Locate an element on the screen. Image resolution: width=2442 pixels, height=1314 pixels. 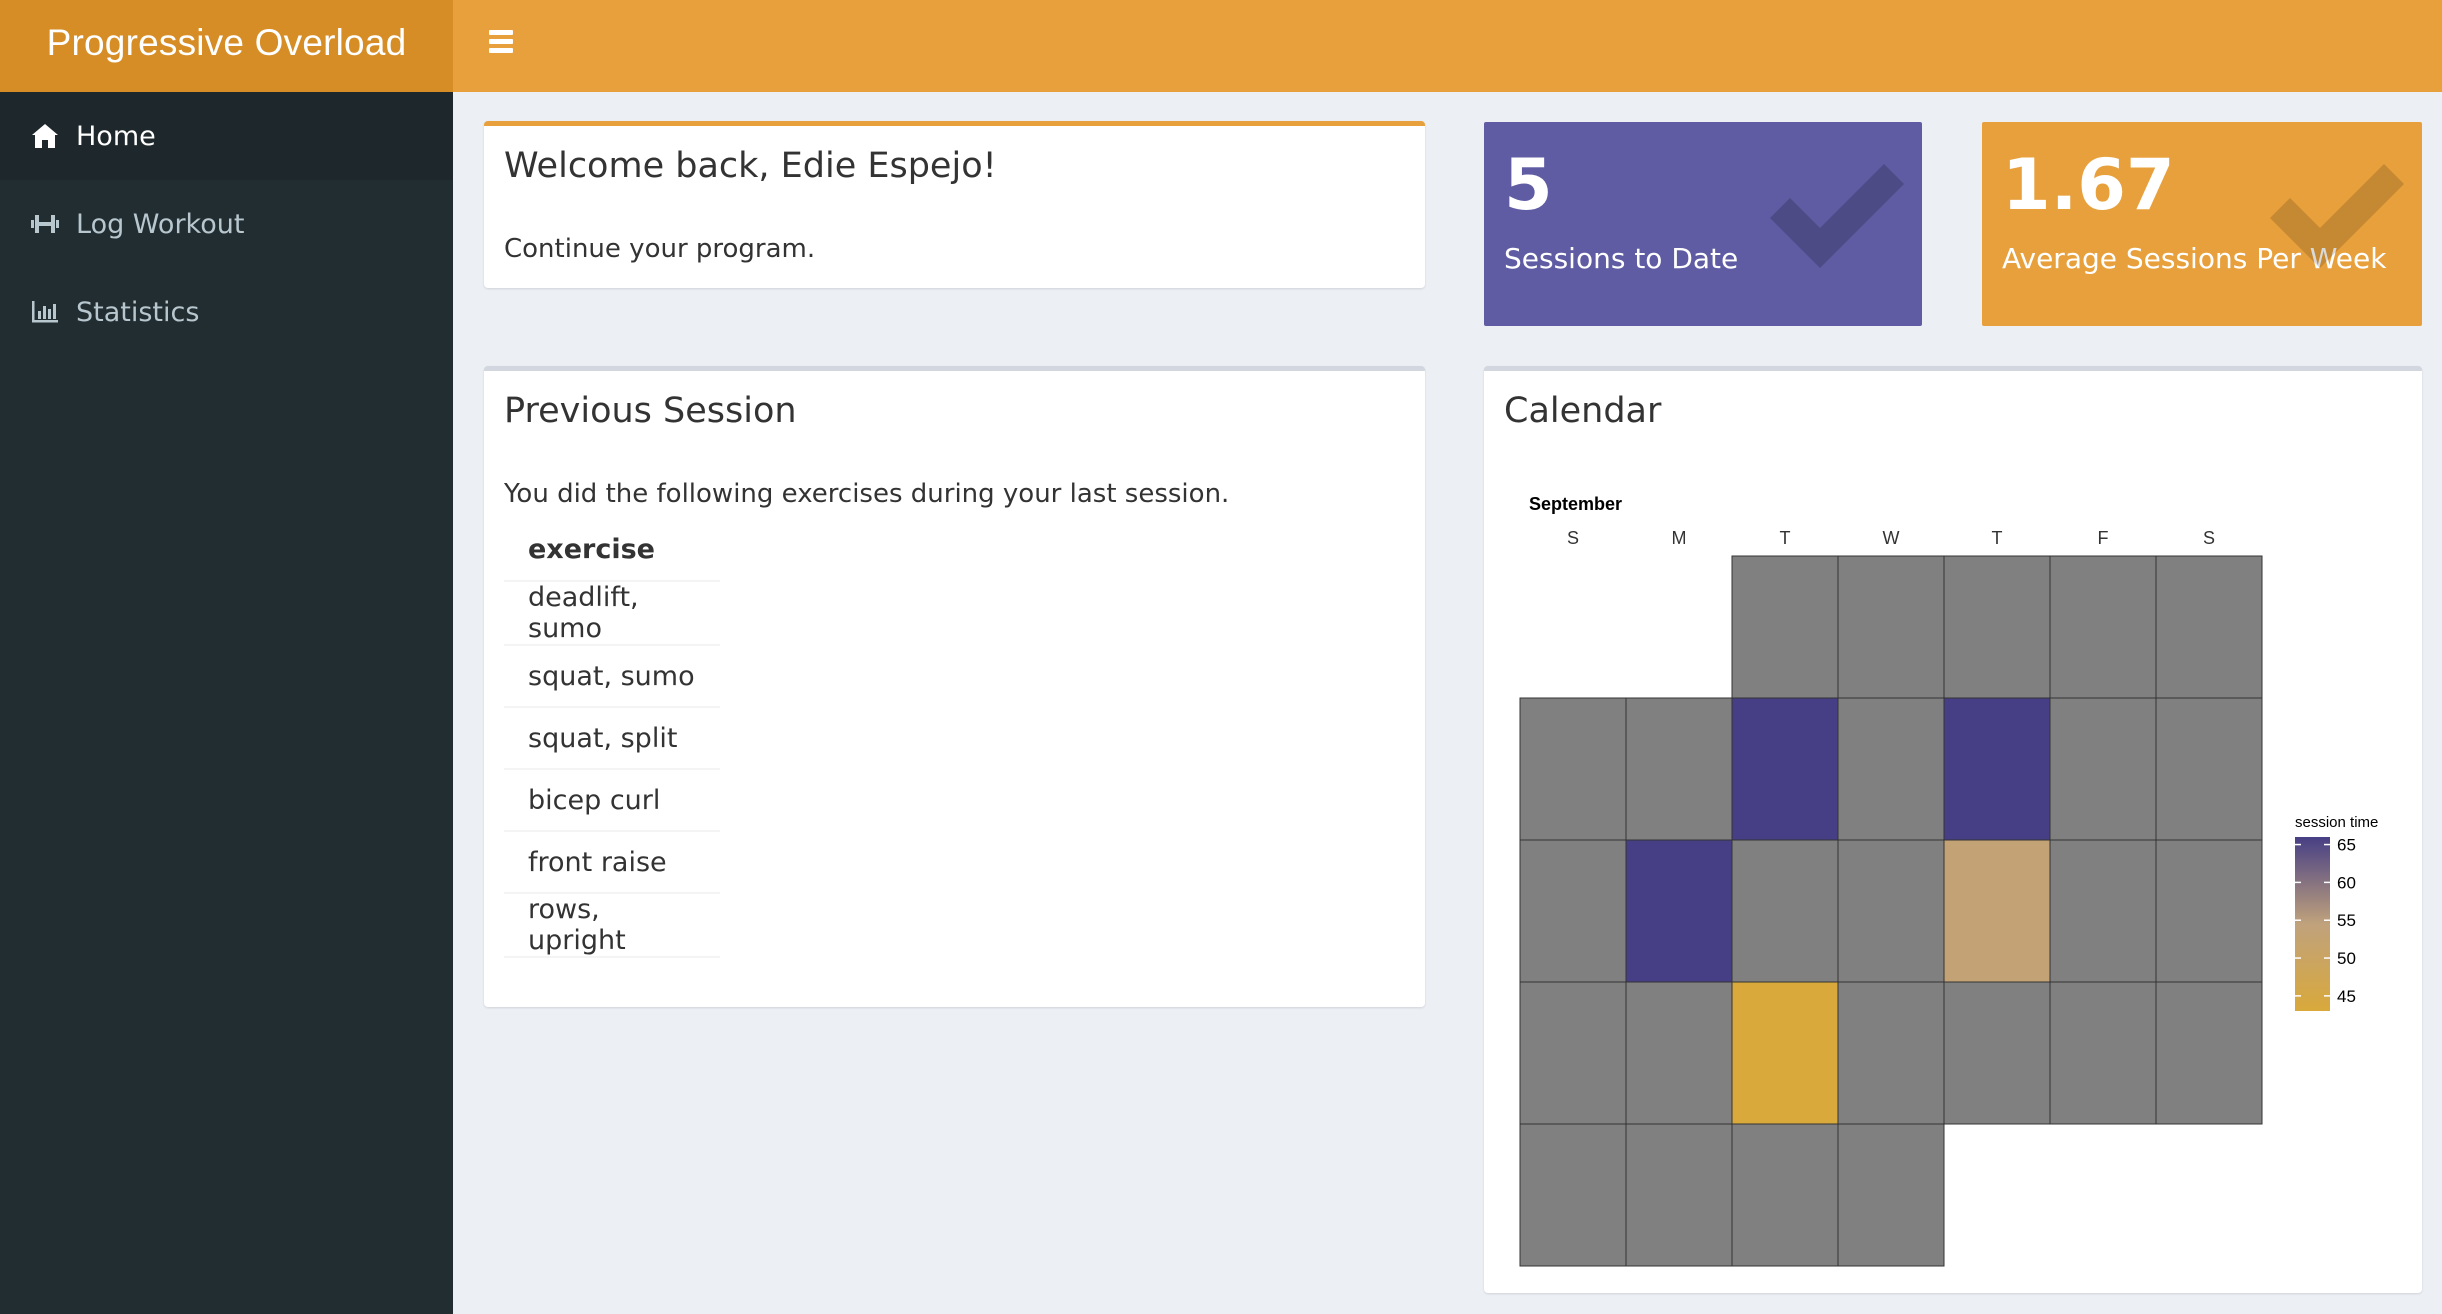
legend-colorbar is located at coordinates (2312, 924).